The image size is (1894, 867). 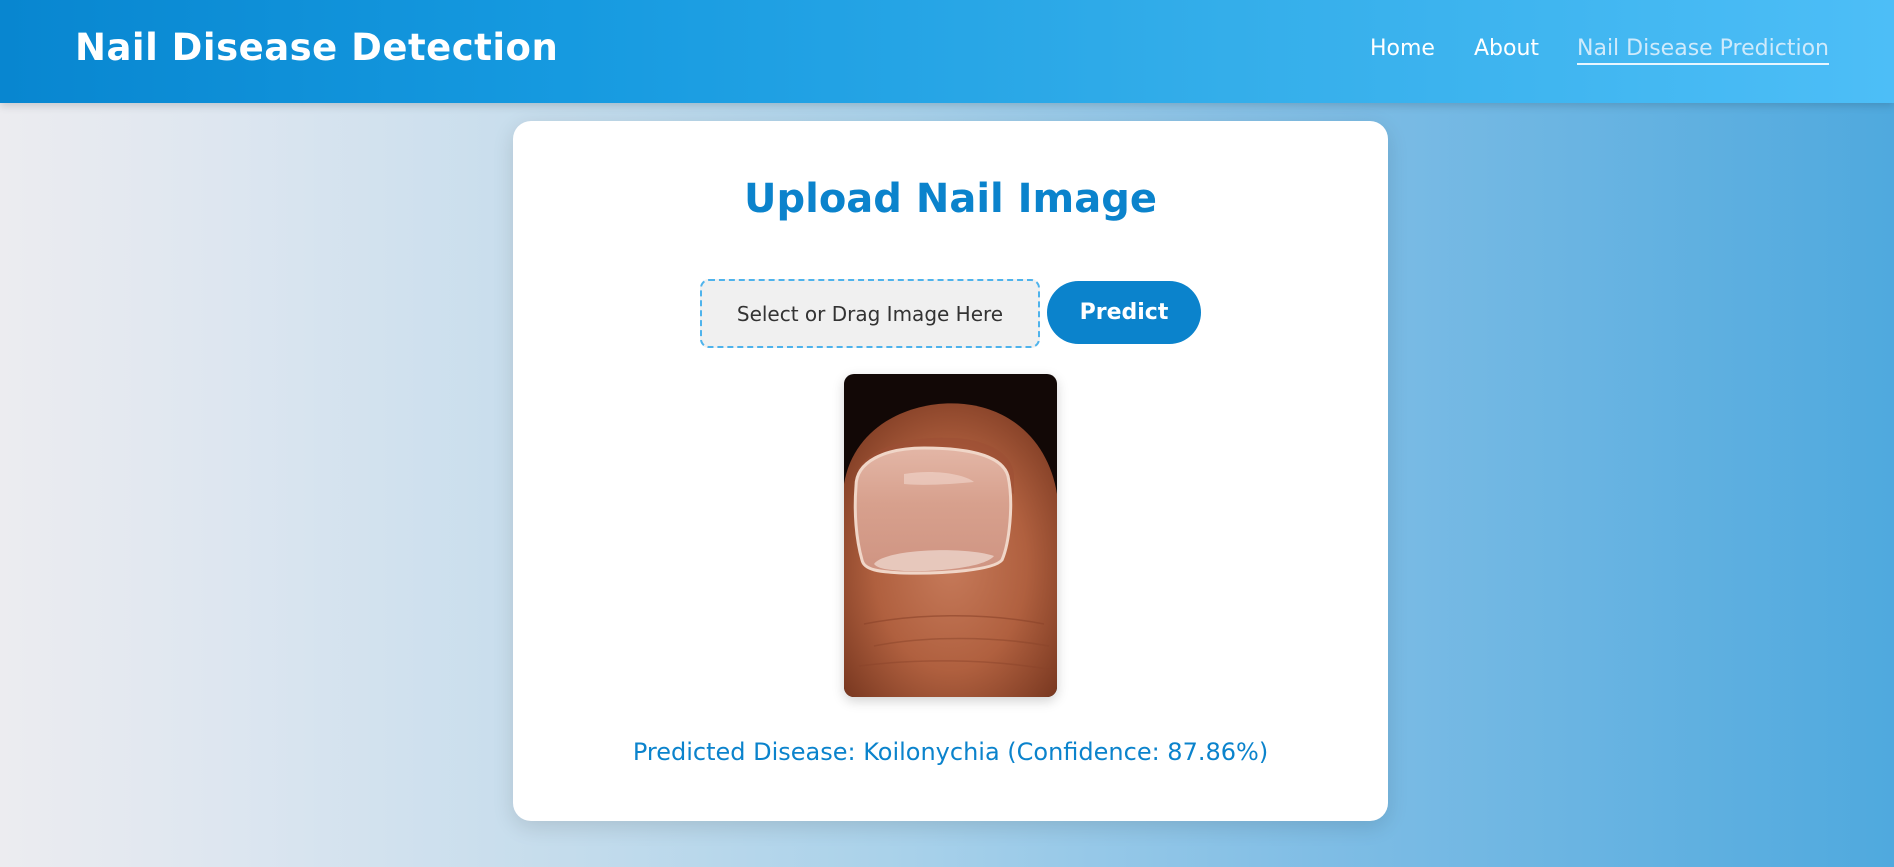 I want to click on image-upload-dropzone: Select or Drag Image Here, so click(x=870, y=313).